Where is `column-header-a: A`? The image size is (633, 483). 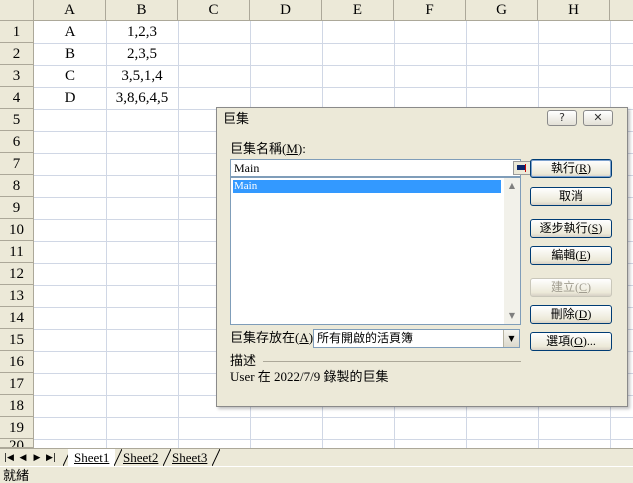 column-header-a: A is located at coordinates (70, 10).